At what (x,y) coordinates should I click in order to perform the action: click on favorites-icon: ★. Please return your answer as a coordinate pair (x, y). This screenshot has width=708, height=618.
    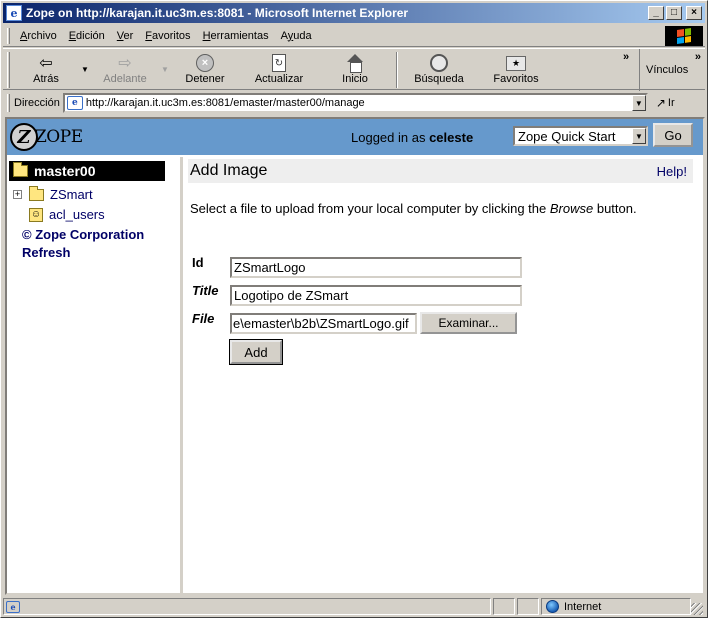
    Looking at the image, I should click on (516, 63).